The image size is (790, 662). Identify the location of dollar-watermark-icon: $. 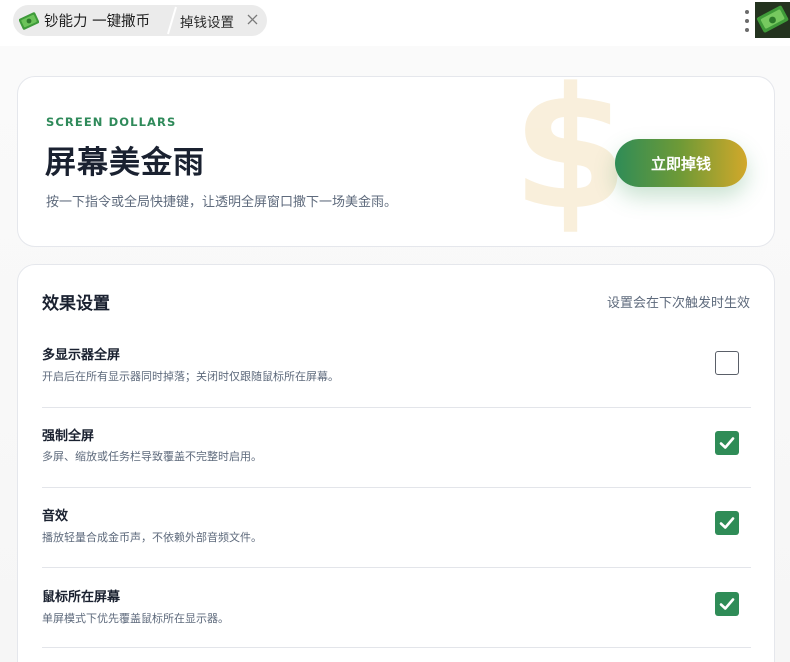
(570, 161).